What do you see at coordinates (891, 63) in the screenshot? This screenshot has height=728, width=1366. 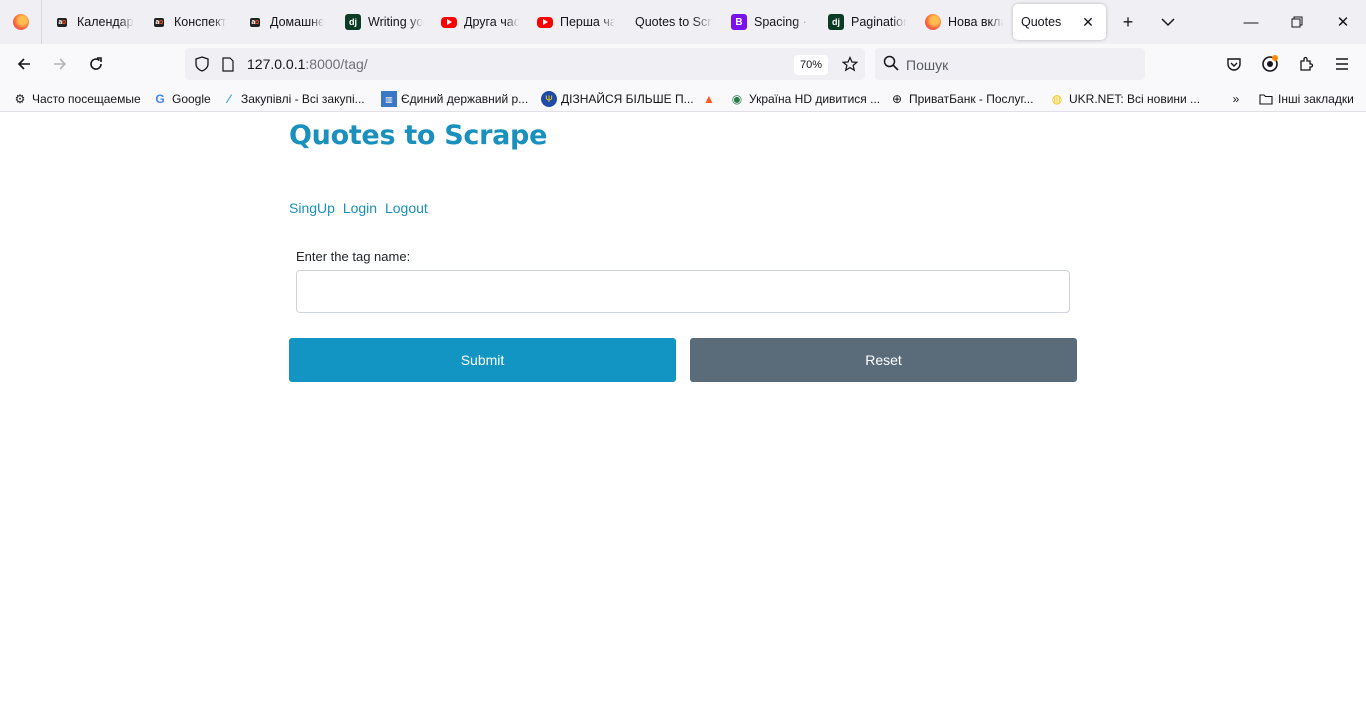 I see `search-icon` at bounding box center [891, 63].